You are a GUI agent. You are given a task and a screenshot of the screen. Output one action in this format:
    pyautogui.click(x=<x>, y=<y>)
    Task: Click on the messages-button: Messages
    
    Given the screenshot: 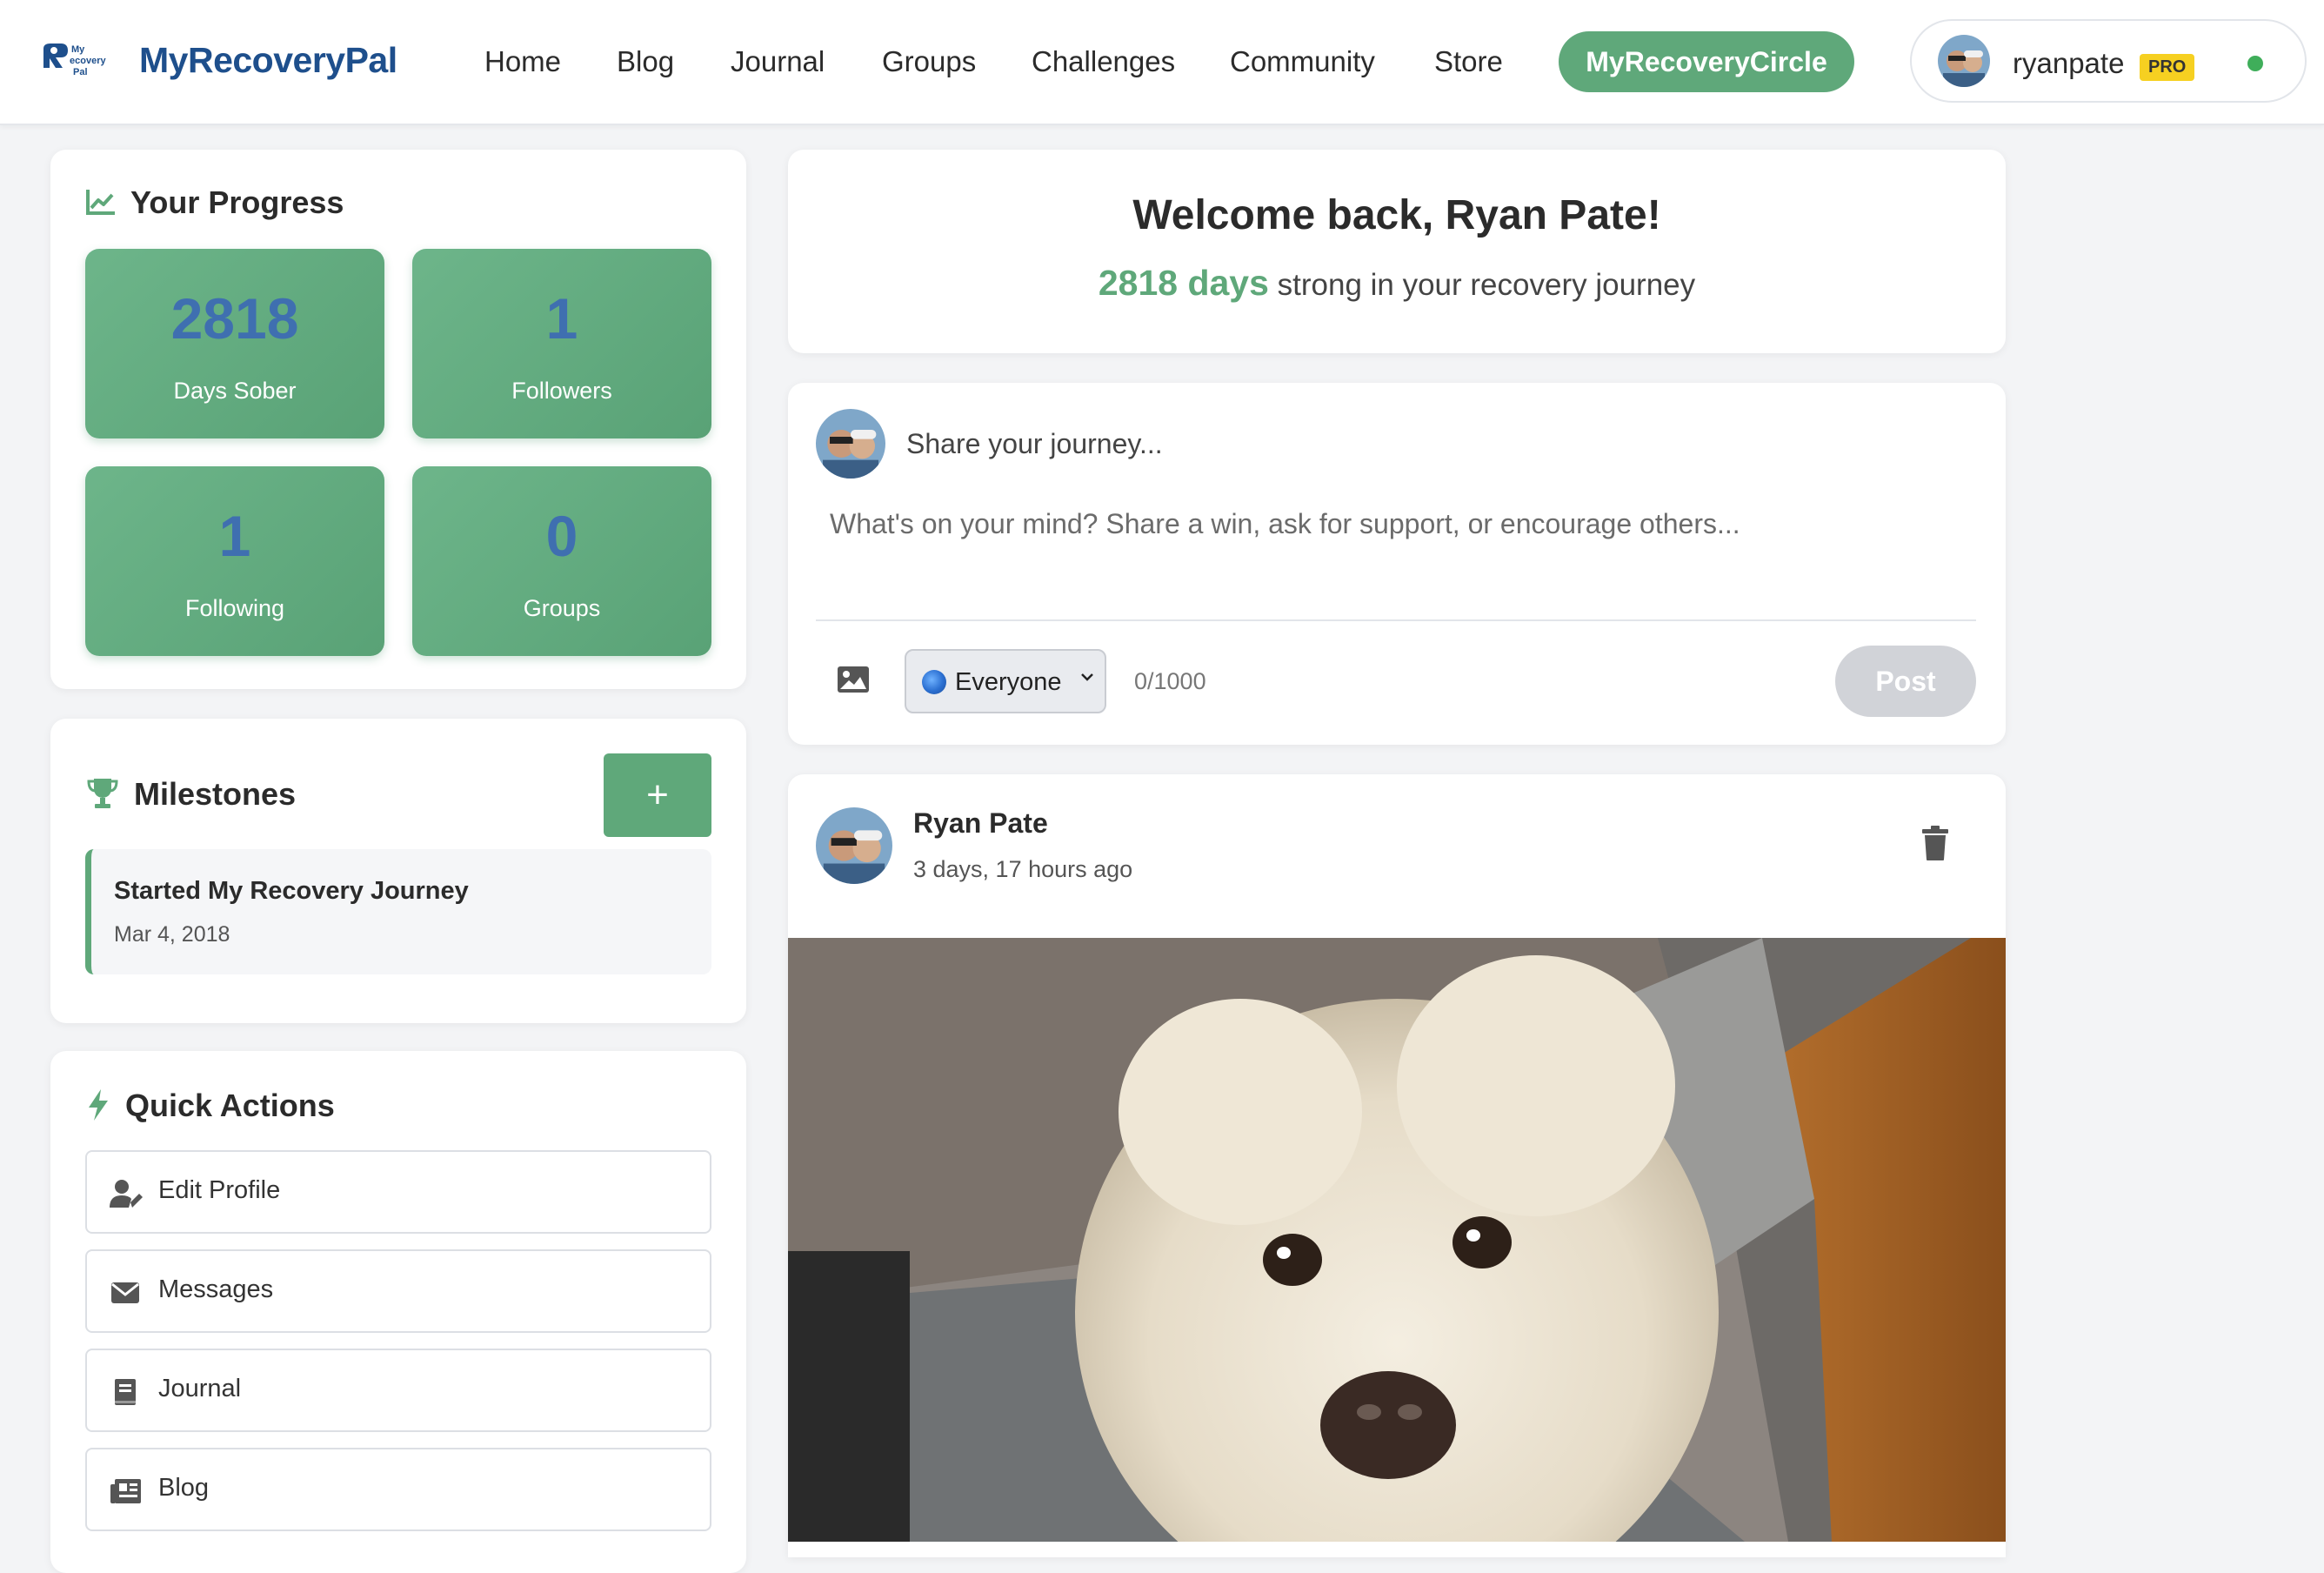 What is the action you would take?
    pyautogui.click(x=398, y=1291)
    